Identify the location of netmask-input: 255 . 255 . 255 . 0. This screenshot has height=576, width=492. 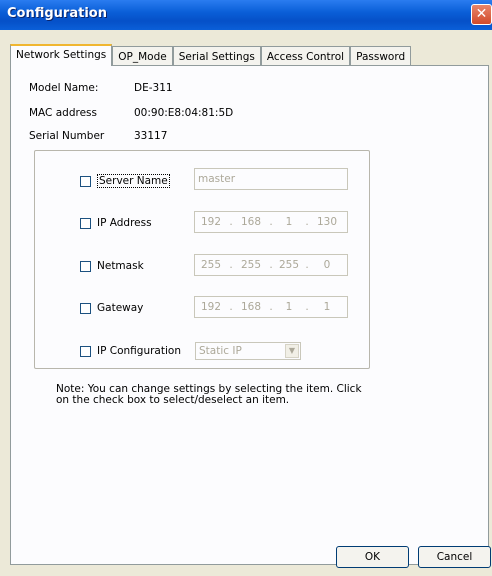
(271, 265).